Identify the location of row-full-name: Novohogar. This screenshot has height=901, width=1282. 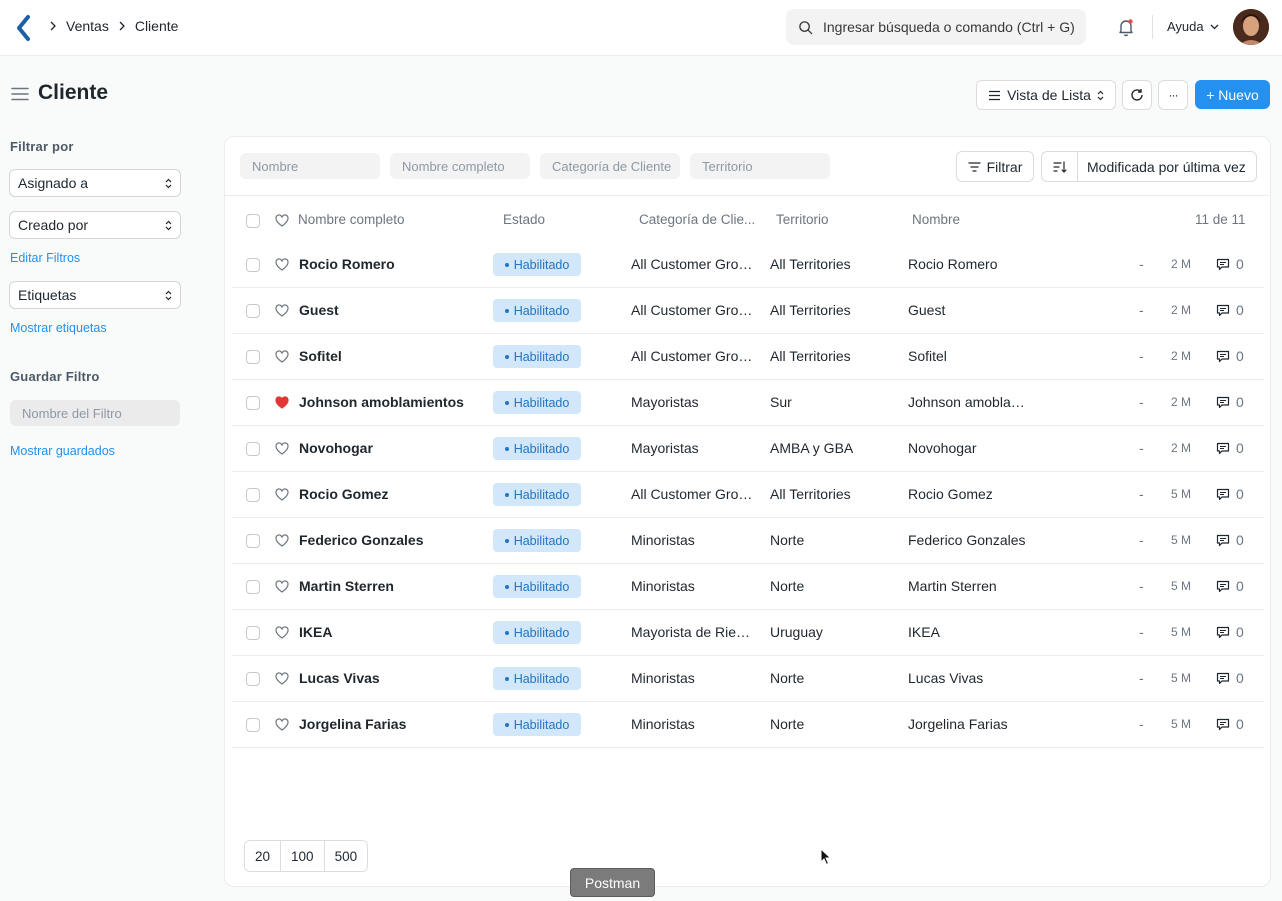
(336, 448).